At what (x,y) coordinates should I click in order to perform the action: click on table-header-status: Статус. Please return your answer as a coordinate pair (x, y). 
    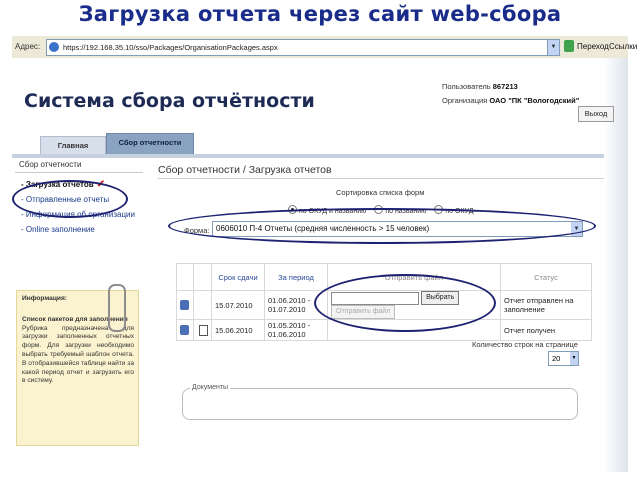
    Looking at the image, I should click on (546, 277).